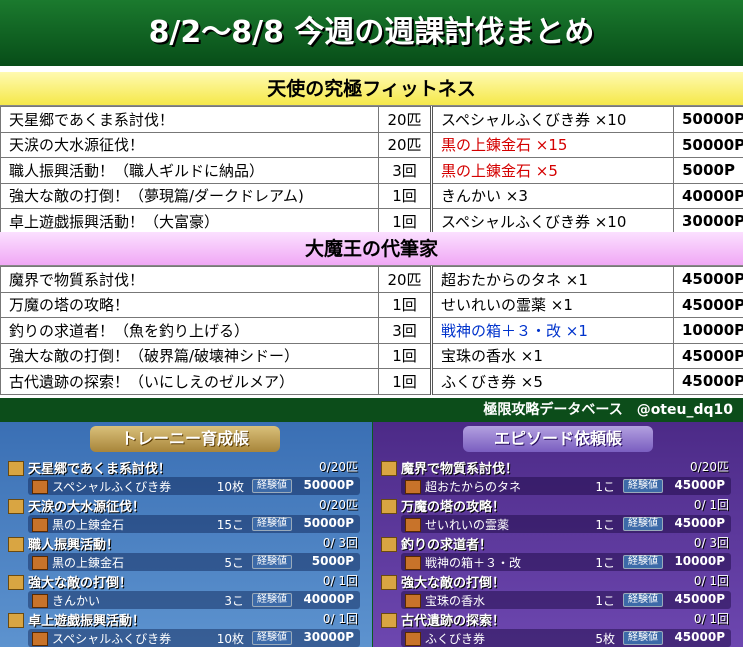 Image resolution: width=743 pixels, height=647 pixels. Describe the element at coordinates (558, 439) in the screenshot. I see `tab-episode-request: エピソード依頼帳` at that location.